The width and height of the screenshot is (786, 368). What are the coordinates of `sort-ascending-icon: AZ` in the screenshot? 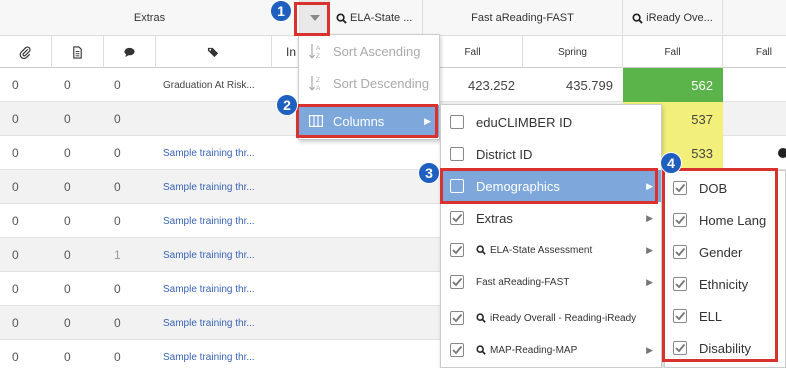 It's located at (315, 52).